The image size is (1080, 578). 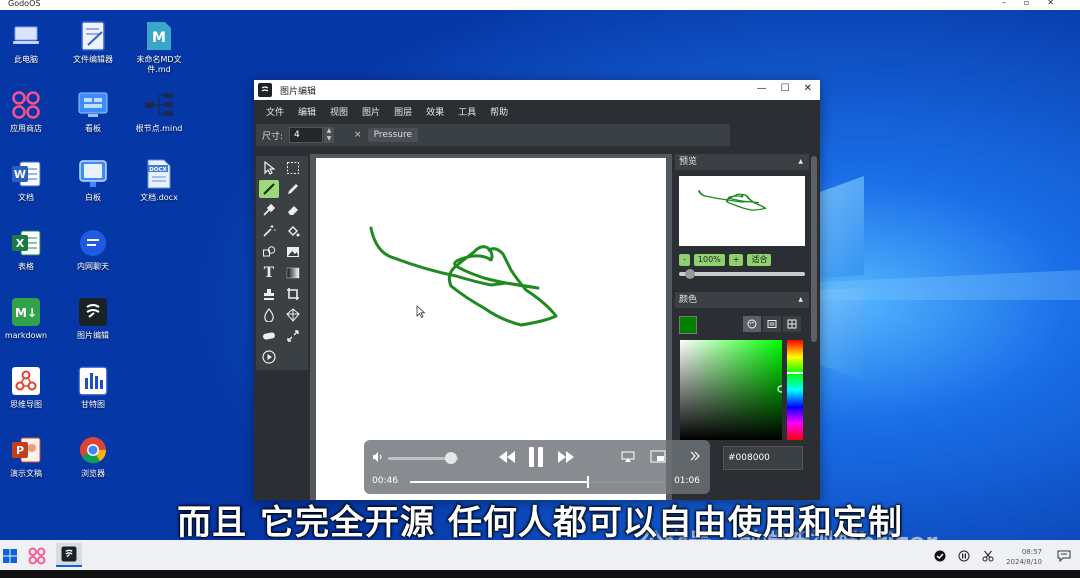 What do you see at coordinates (293, 168) in the screenshot?
I see `marquee-tool-icon` at bounding box center [293, 168].